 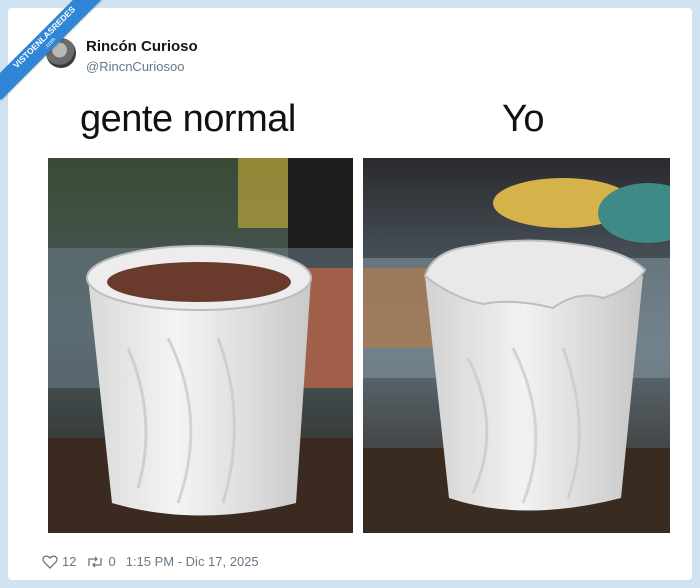 What do you see at coordinates (142, 46) in the screenshot?
I see `display-name: Rincón Curioso` at bounding box center [142, 46].